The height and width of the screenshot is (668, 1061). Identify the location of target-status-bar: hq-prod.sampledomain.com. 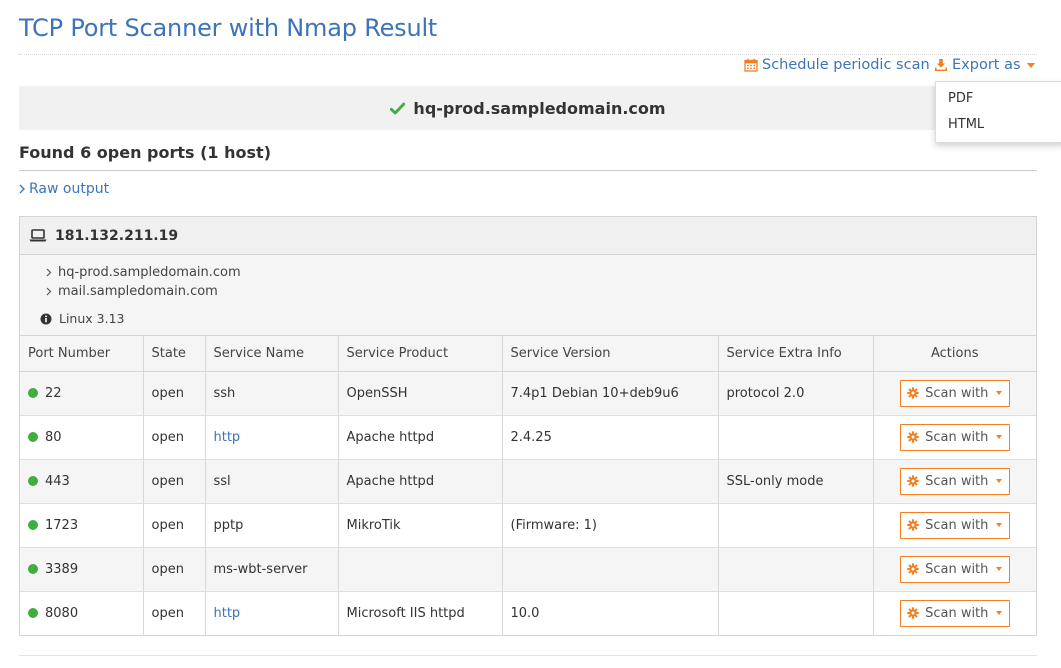
(528, 108).